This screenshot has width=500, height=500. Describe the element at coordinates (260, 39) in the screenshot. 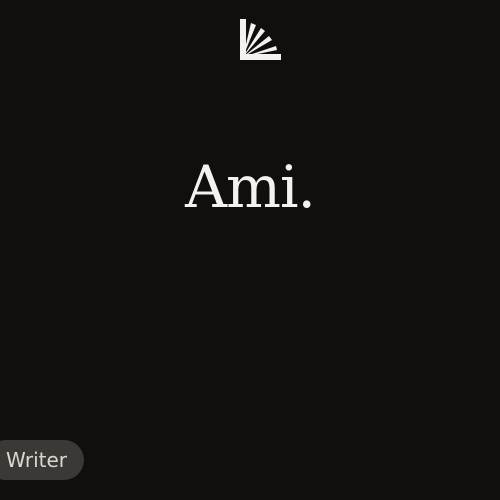

I see `sunburst-logo-icon` at that location.